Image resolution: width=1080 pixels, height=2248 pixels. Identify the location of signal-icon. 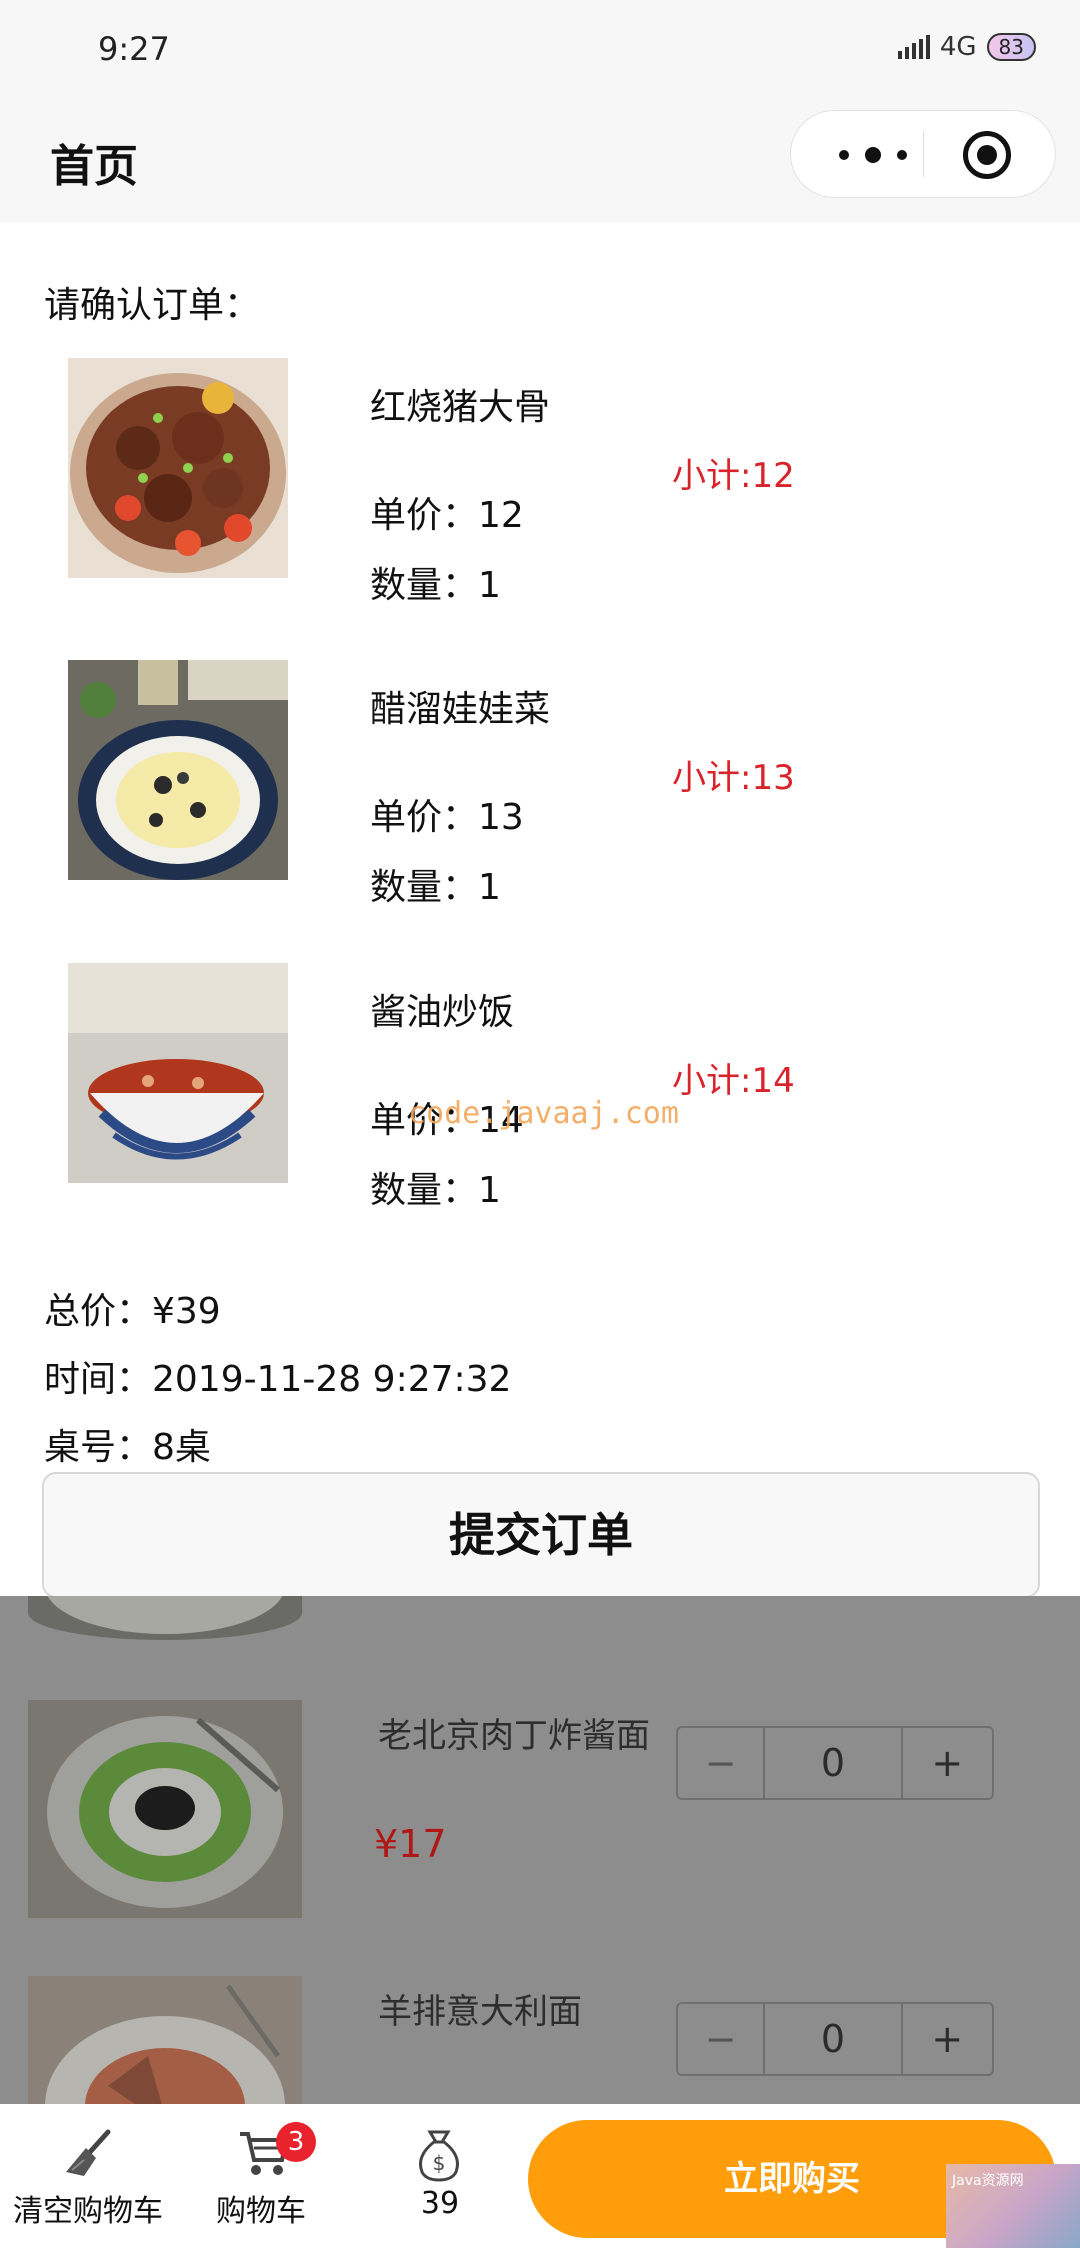
(913, 47).